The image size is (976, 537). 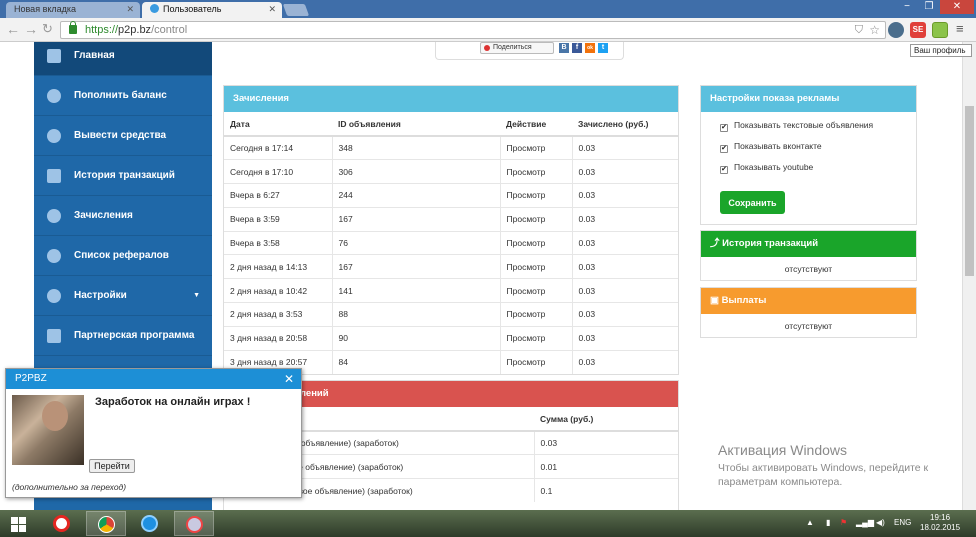 I want to click on sidebar-item-label: Вывести средства, so click(x=120, y=135).